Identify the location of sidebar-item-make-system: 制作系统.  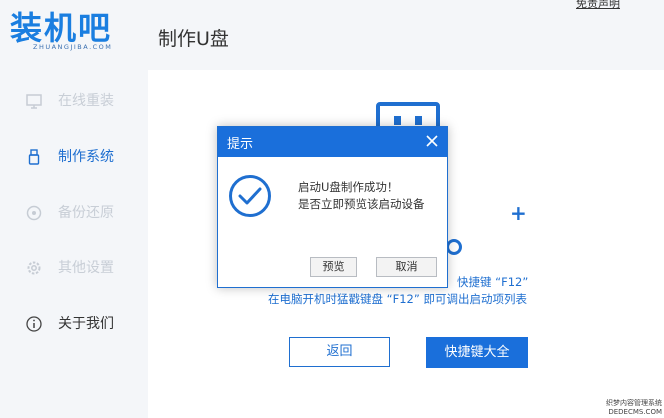
(74, 158).